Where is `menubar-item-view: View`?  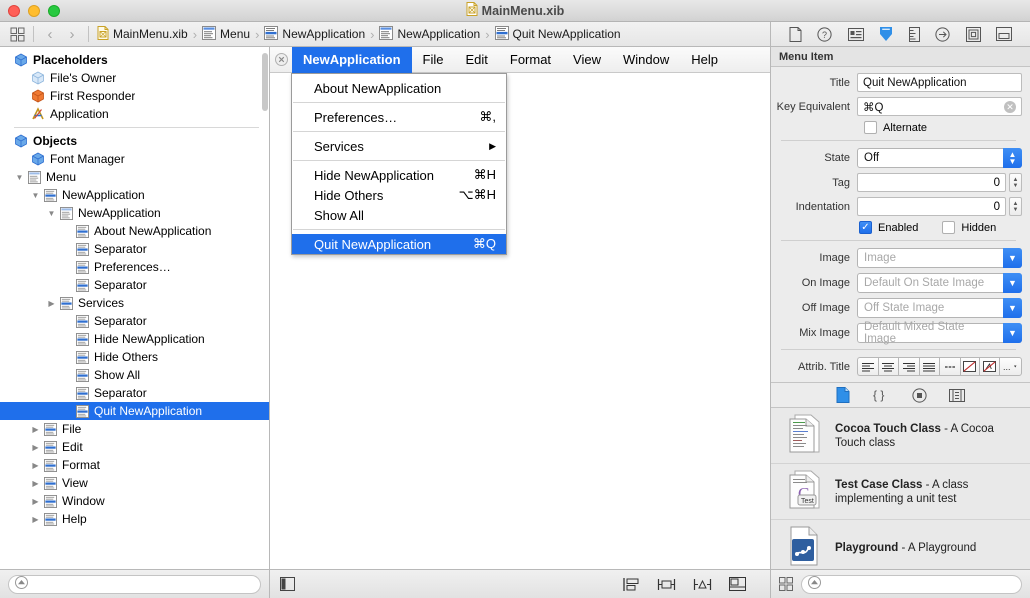
menubar-item-view: View is located at coordinates (587, 60).